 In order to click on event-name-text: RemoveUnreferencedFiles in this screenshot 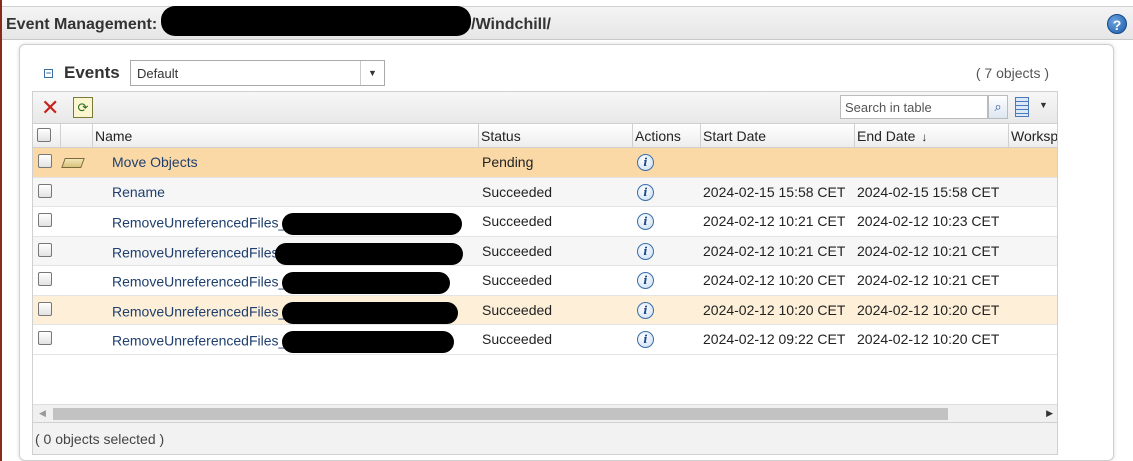, I will do `click(195, 252)`.